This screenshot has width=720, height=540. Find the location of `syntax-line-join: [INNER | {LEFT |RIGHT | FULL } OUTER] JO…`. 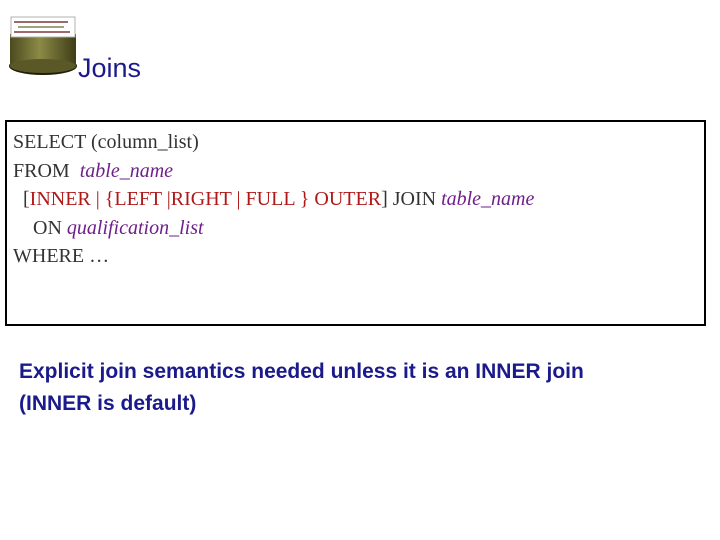

syntax-line-join: [INNER | {LEFT |RIGHT | FULL } OUTER] JO… is located at coordinates (355, 199).